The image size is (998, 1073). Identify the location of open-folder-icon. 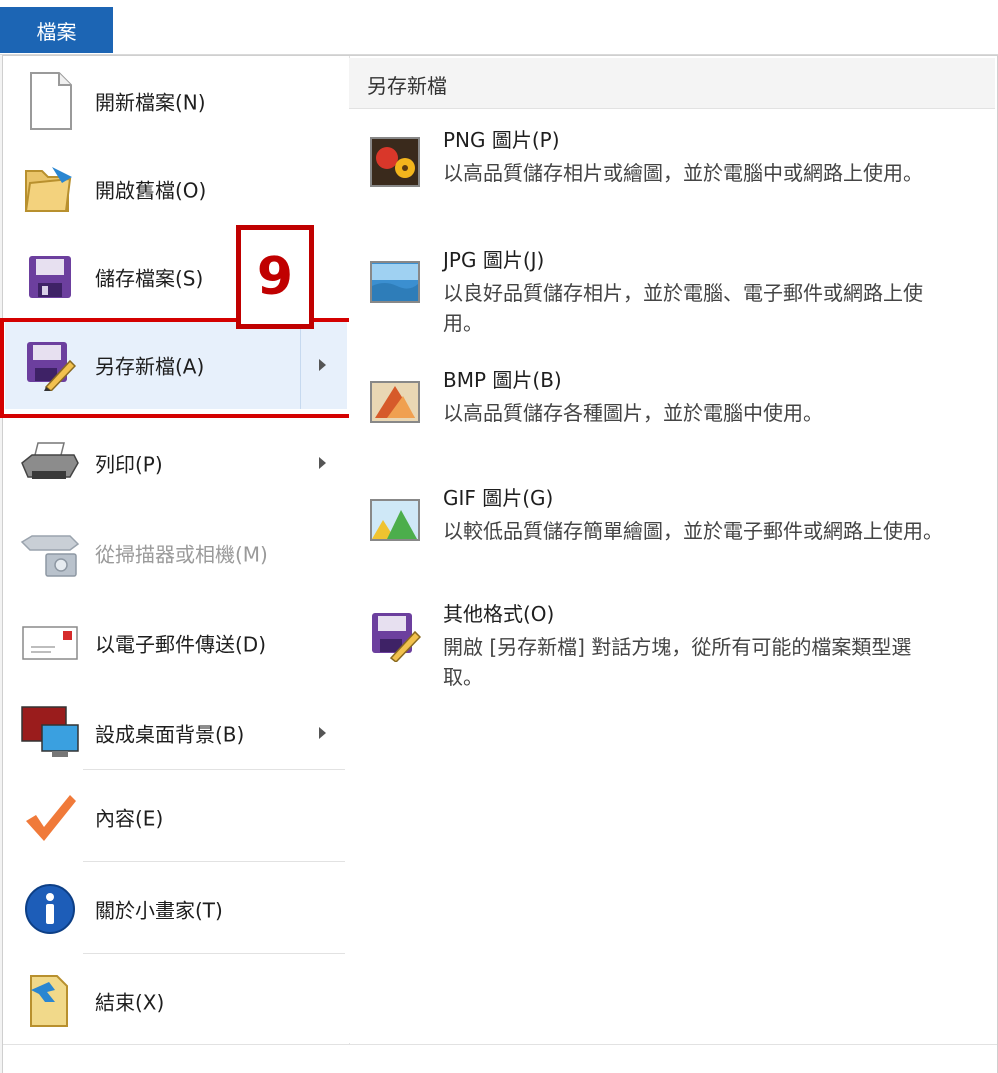
(50, 189).